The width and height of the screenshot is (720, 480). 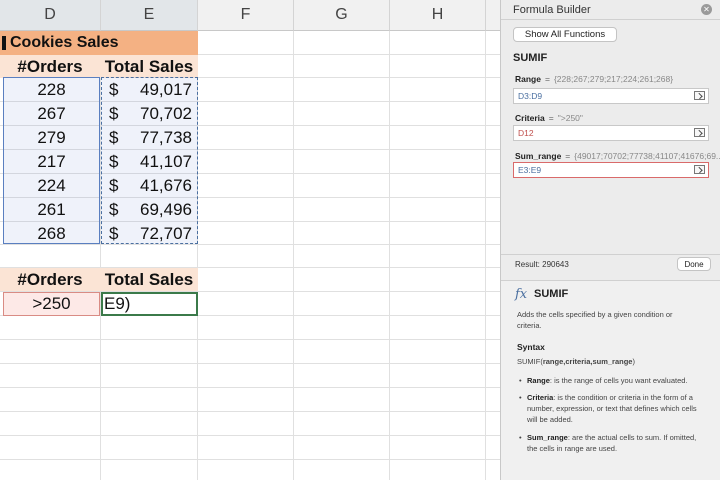 I want to click on fx-icon: fx, so click(x=521, y=294).